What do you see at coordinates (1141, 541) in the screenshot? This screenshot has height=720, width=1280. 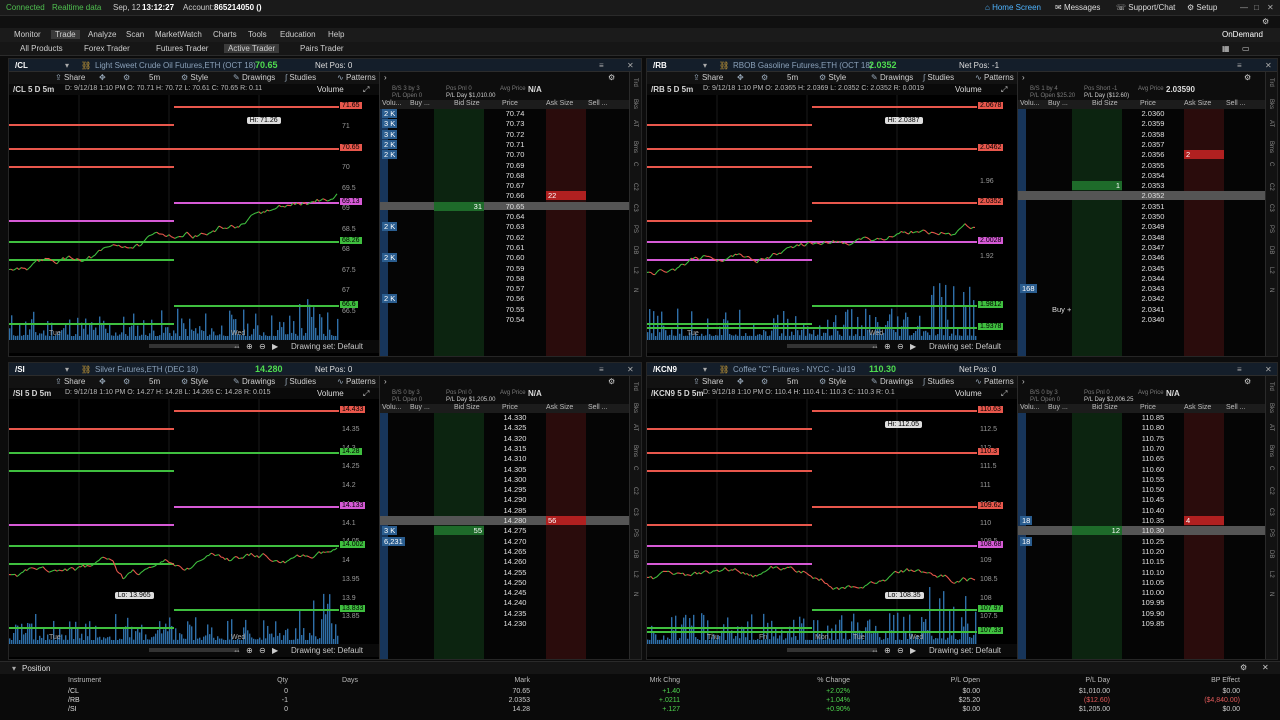 I see `ladder-row: 110.25 18` at bounding box center [1141, 541].